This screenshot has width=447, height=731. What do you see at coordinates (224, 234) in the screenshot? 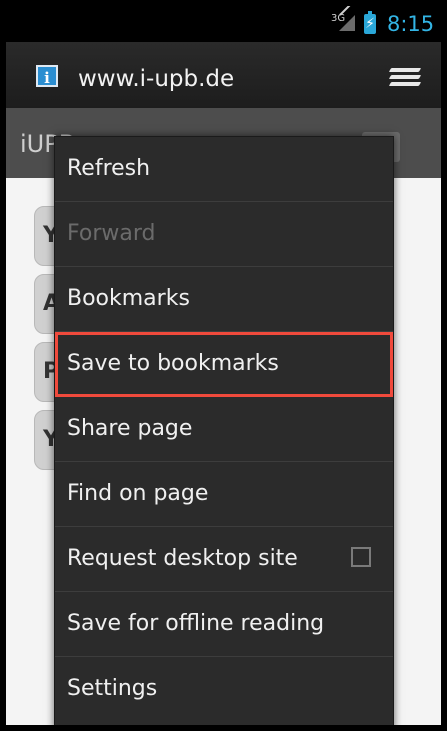
I see `menu-item-forward: Forward` at bounding box center [224, 234].